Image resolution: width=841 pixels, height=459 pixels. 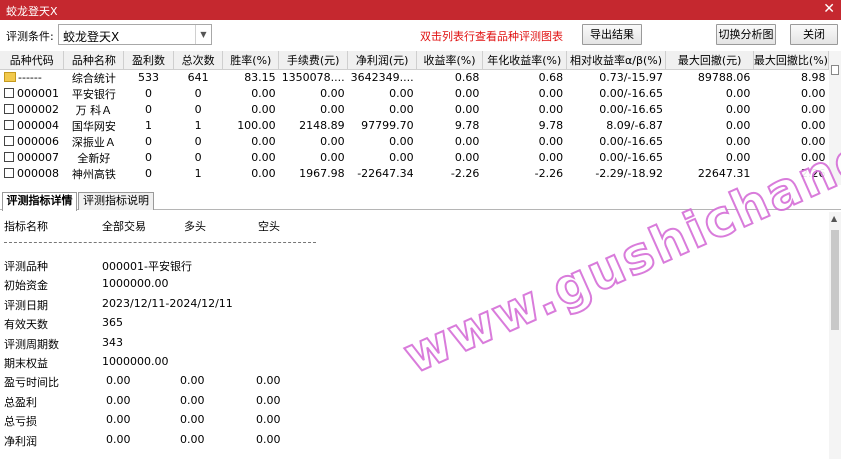 I want to click on cell-text: 000001, so click(x=38, y=93).